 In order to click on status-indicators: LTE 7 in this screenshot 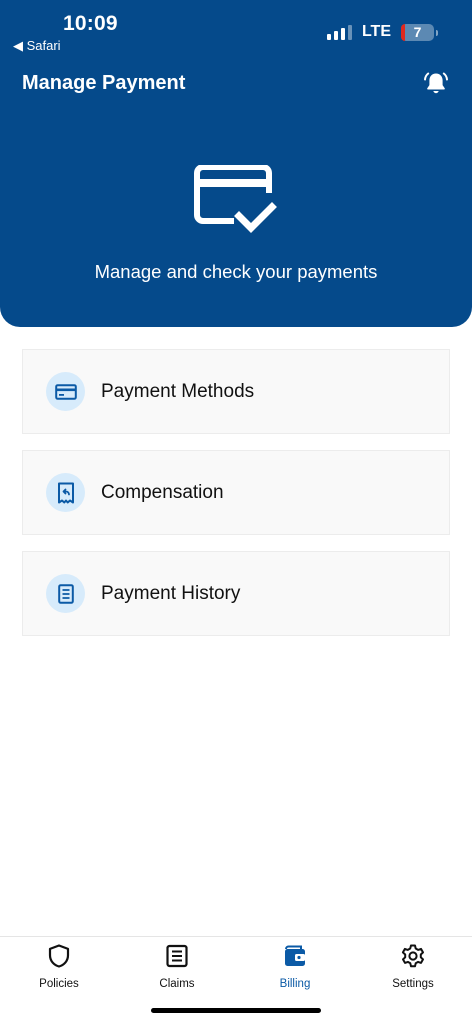, I will do `click(382, 32)`.